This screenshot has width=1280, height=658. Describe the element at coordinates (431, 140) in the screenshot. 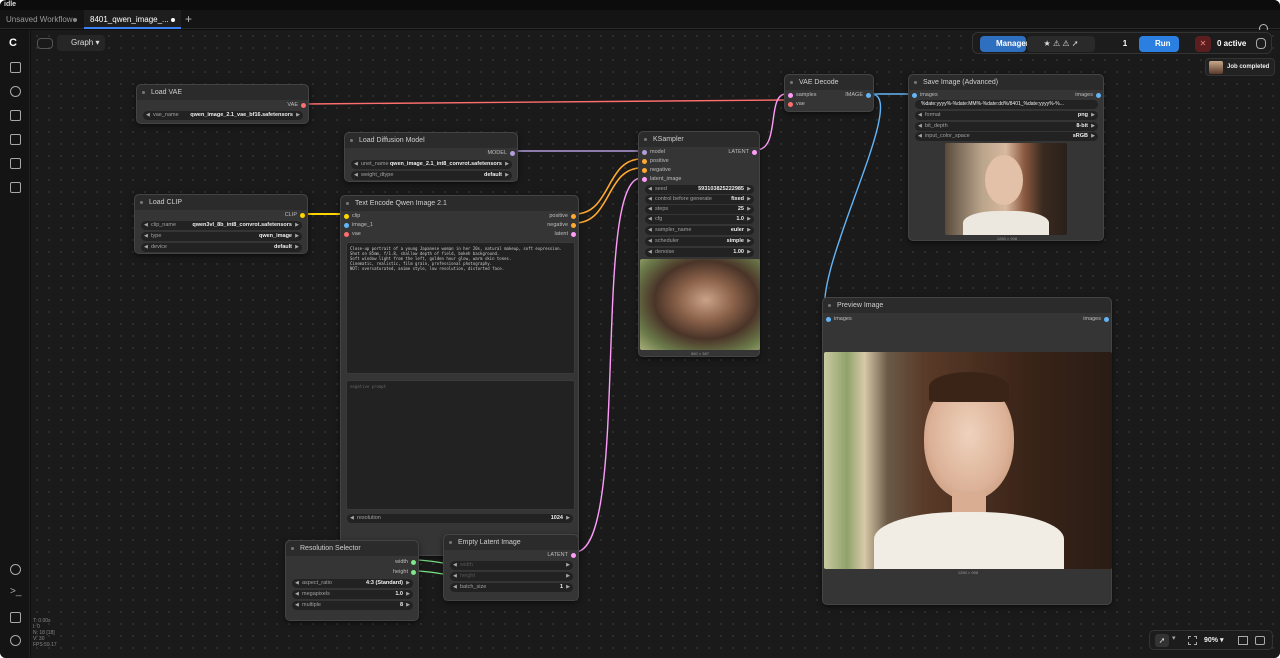

I see `node-title: Load Diffusion Model` at that location.